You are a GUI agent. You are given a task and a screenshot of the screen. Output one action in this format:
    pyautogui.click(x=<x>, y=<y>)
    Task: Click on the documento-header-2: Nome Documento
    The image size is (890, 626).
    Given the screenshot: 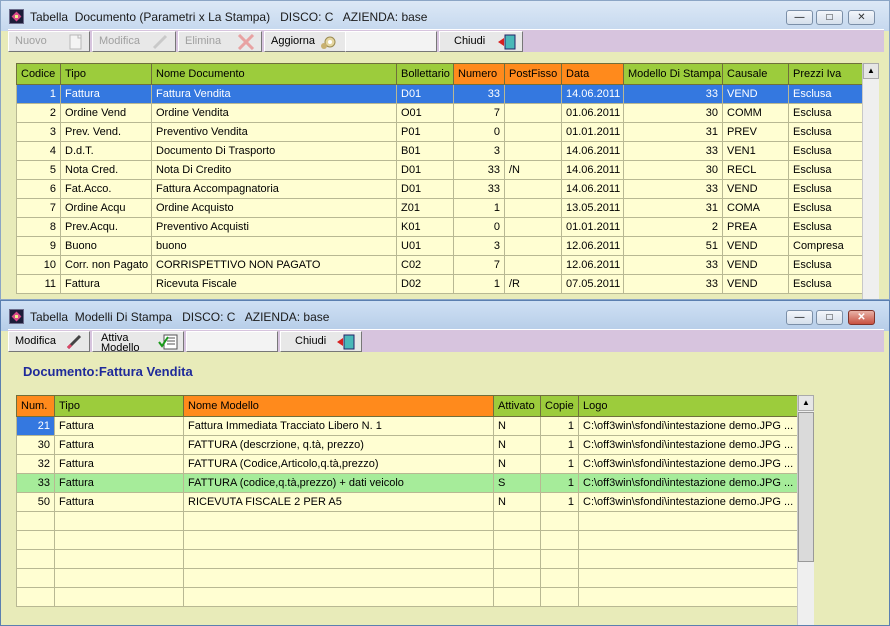 What is the action you would take?
    pyautogui.click(x=274, y=74)
    